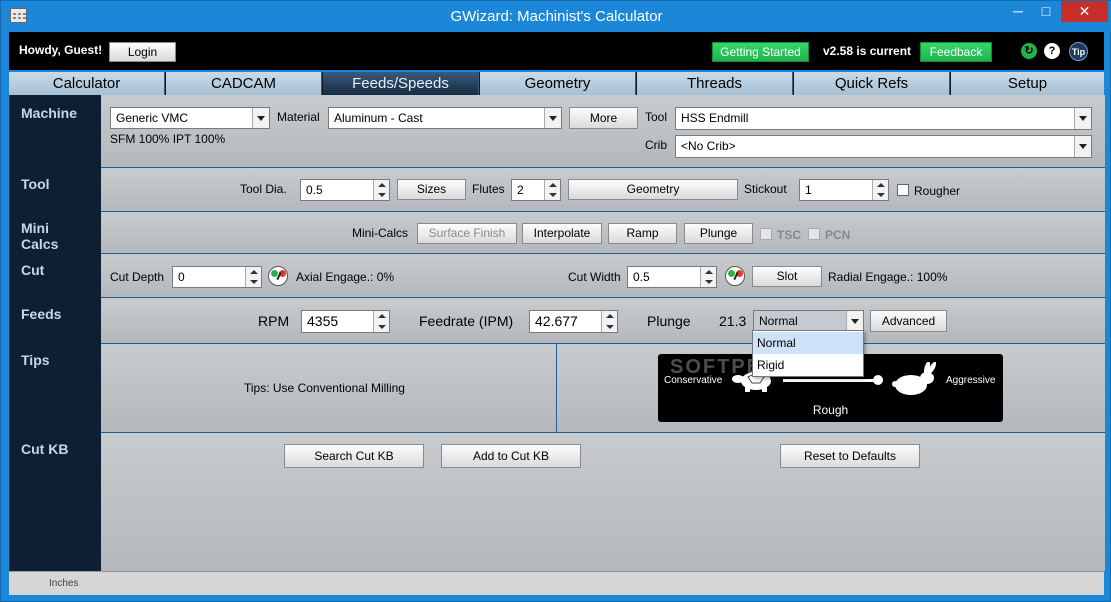 The image size is (1111, 602). I want to click on tip-icon: Tip, so click(1078, 51).